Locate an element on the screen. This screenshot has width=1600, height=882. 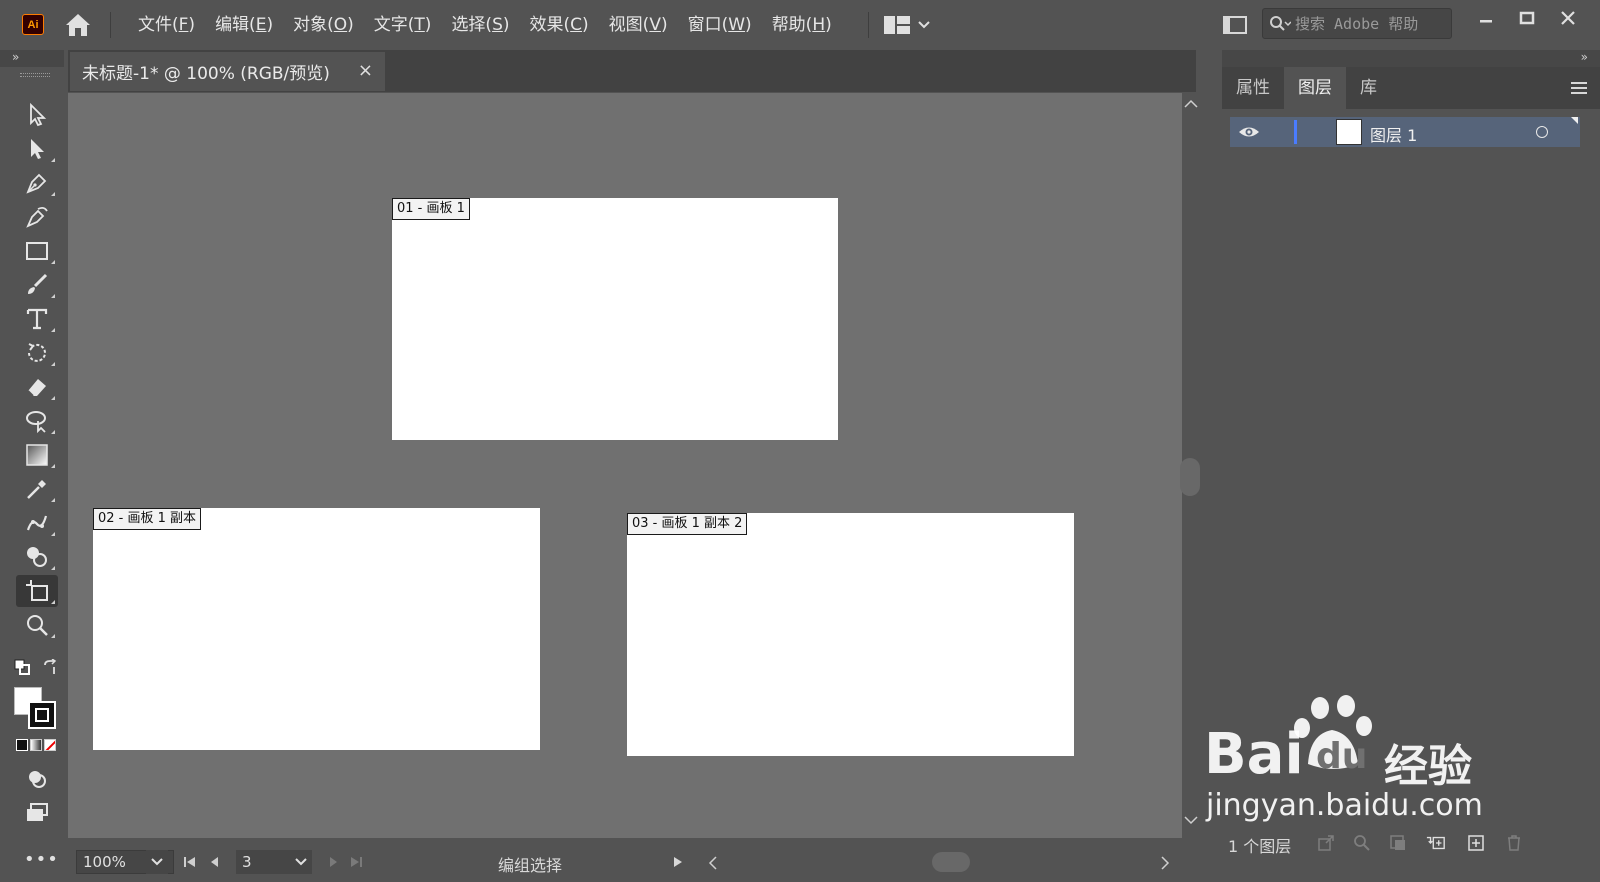
artboard-icon is located at coordinates (37, 590).